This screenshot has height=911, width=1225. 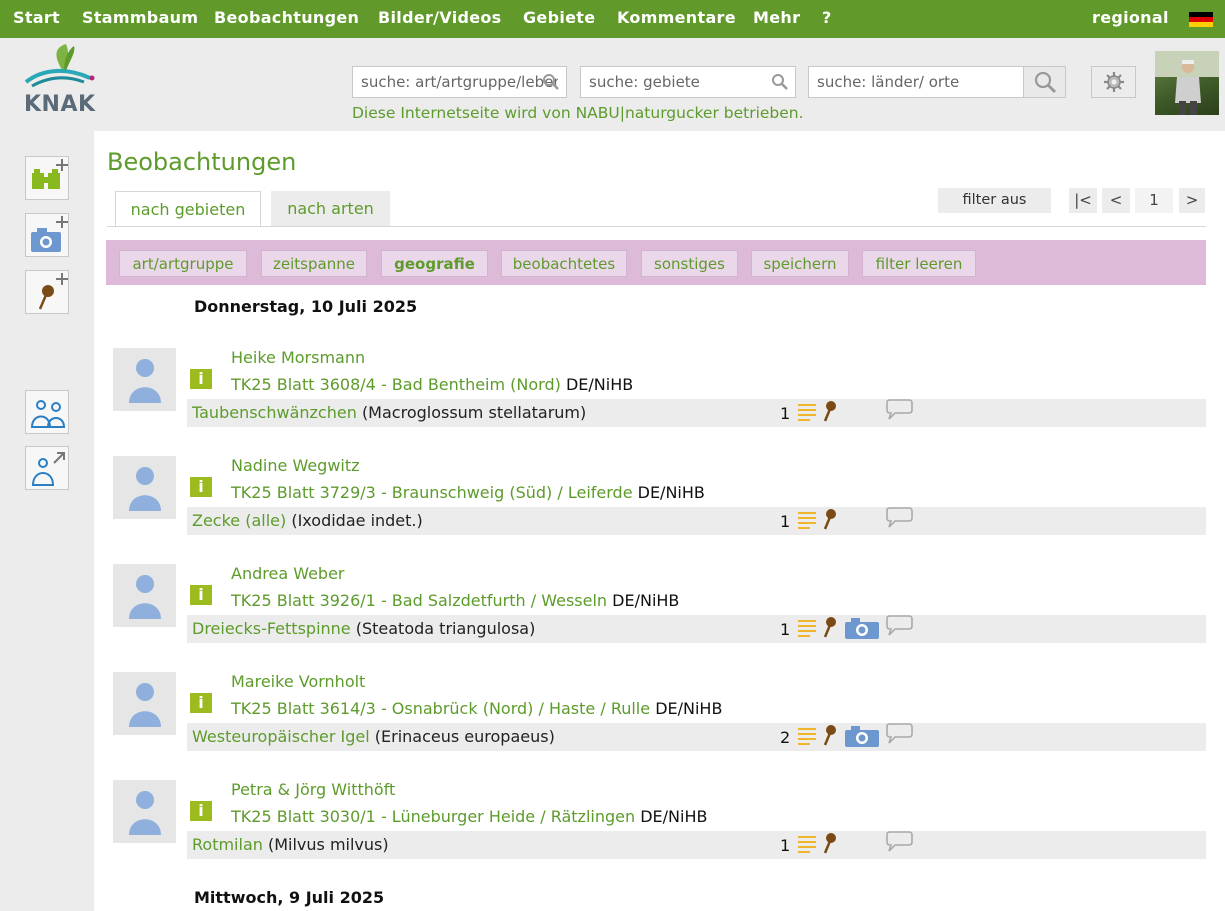 I want to click on prev-page-button: <, so click(x=1116, y=200).